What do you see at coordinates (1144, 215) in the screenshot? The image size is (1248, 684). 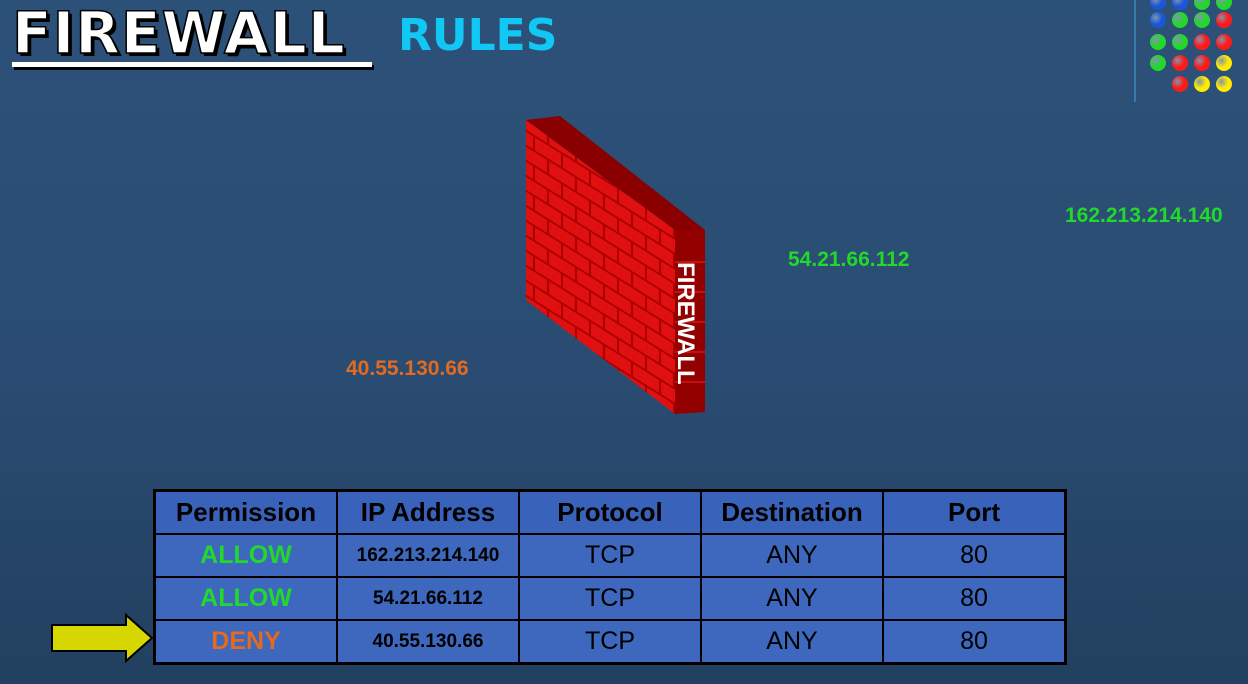 I see `ip-label-far-right: 162.213.214.140` at bounding box center [1144, 215].